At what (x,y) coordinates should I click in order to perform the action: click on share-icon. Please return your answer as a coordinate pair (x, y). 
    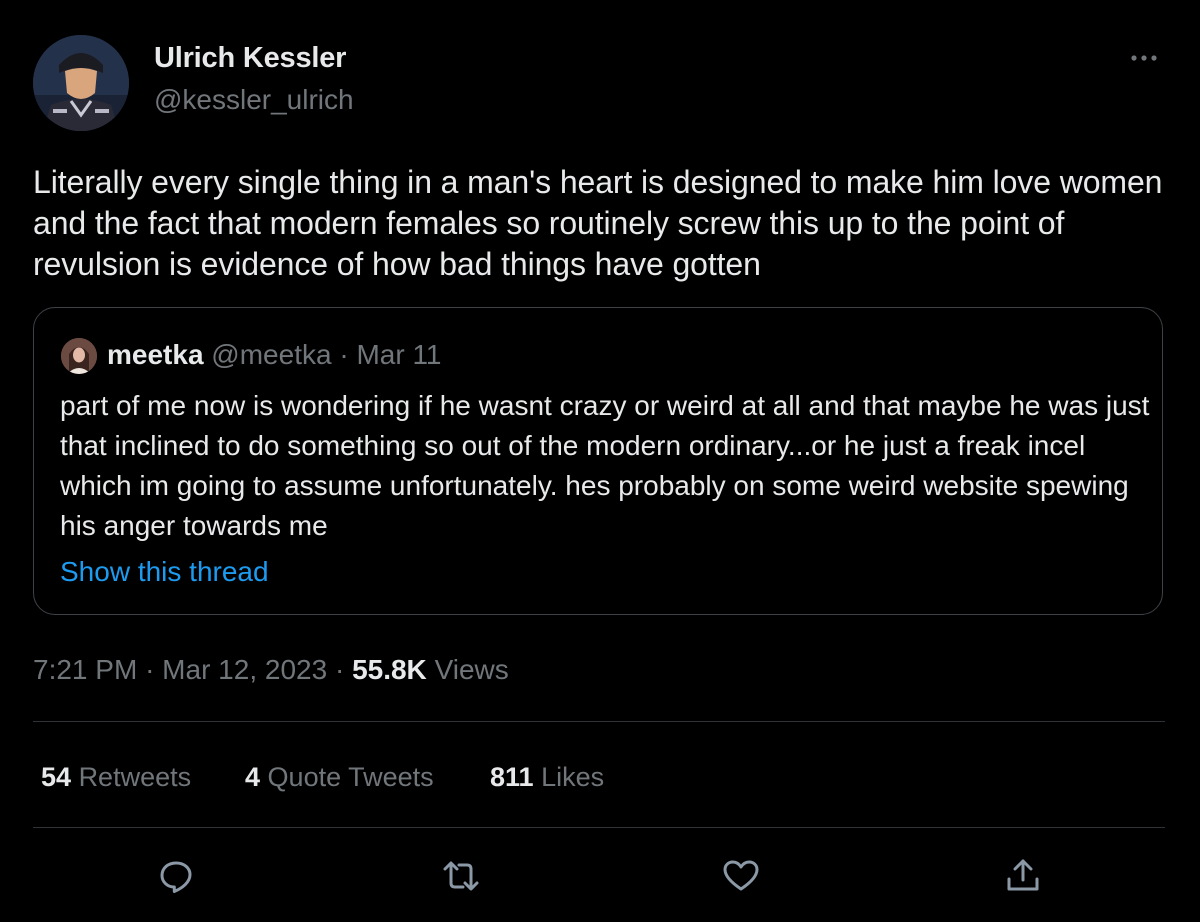
    Looking at the image, I should click on (1023, 875).